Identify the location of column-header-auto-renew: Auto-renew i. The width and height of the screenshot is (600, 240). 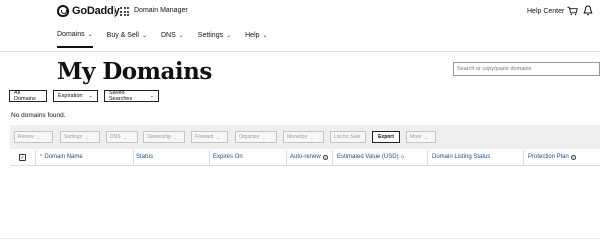
(309, 157).